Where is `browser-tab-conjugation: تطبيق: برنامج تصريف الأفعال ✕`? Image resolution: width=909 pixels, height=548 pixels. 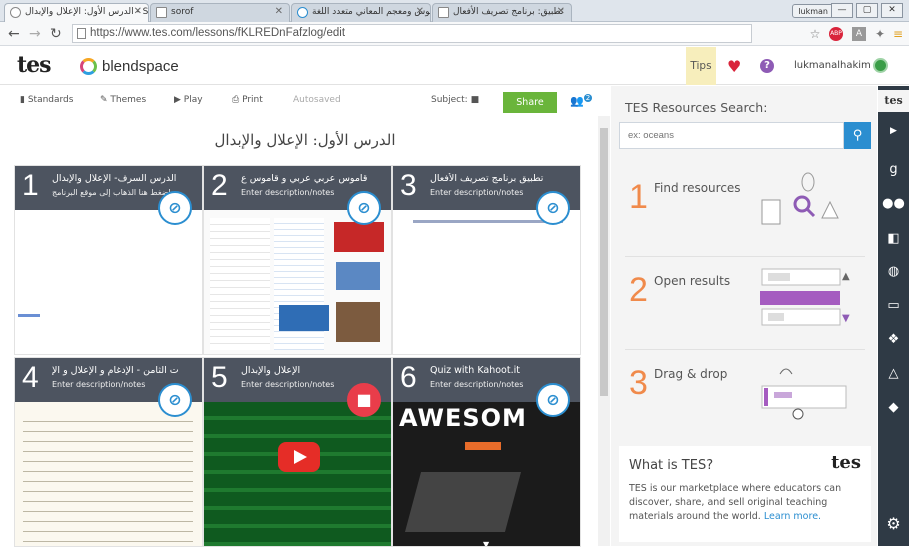 browser-tab-conjugation: تطبيق: برنامج تصريف الأفعال ✕ is located at coordinates (502, 12).